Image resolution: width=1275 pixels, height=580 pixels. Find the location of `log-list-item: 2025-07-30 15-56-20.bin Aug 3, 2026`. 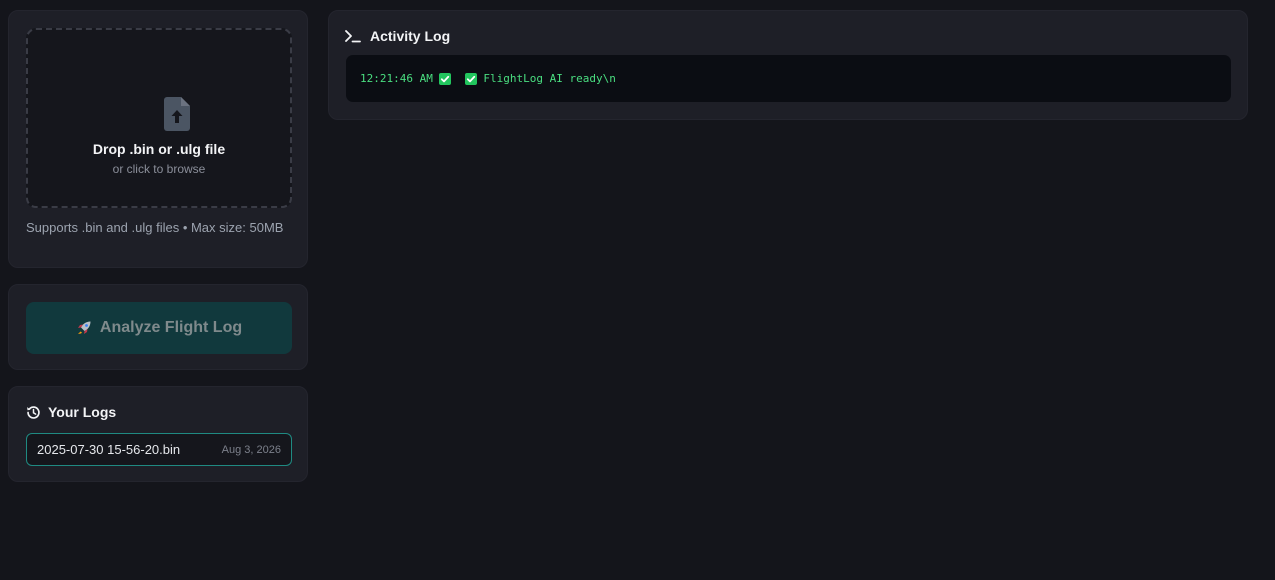

log-list-item: 2025-07-30 15-56-20.bin Aug 3, 2026 is located at coordinates (159, 449).